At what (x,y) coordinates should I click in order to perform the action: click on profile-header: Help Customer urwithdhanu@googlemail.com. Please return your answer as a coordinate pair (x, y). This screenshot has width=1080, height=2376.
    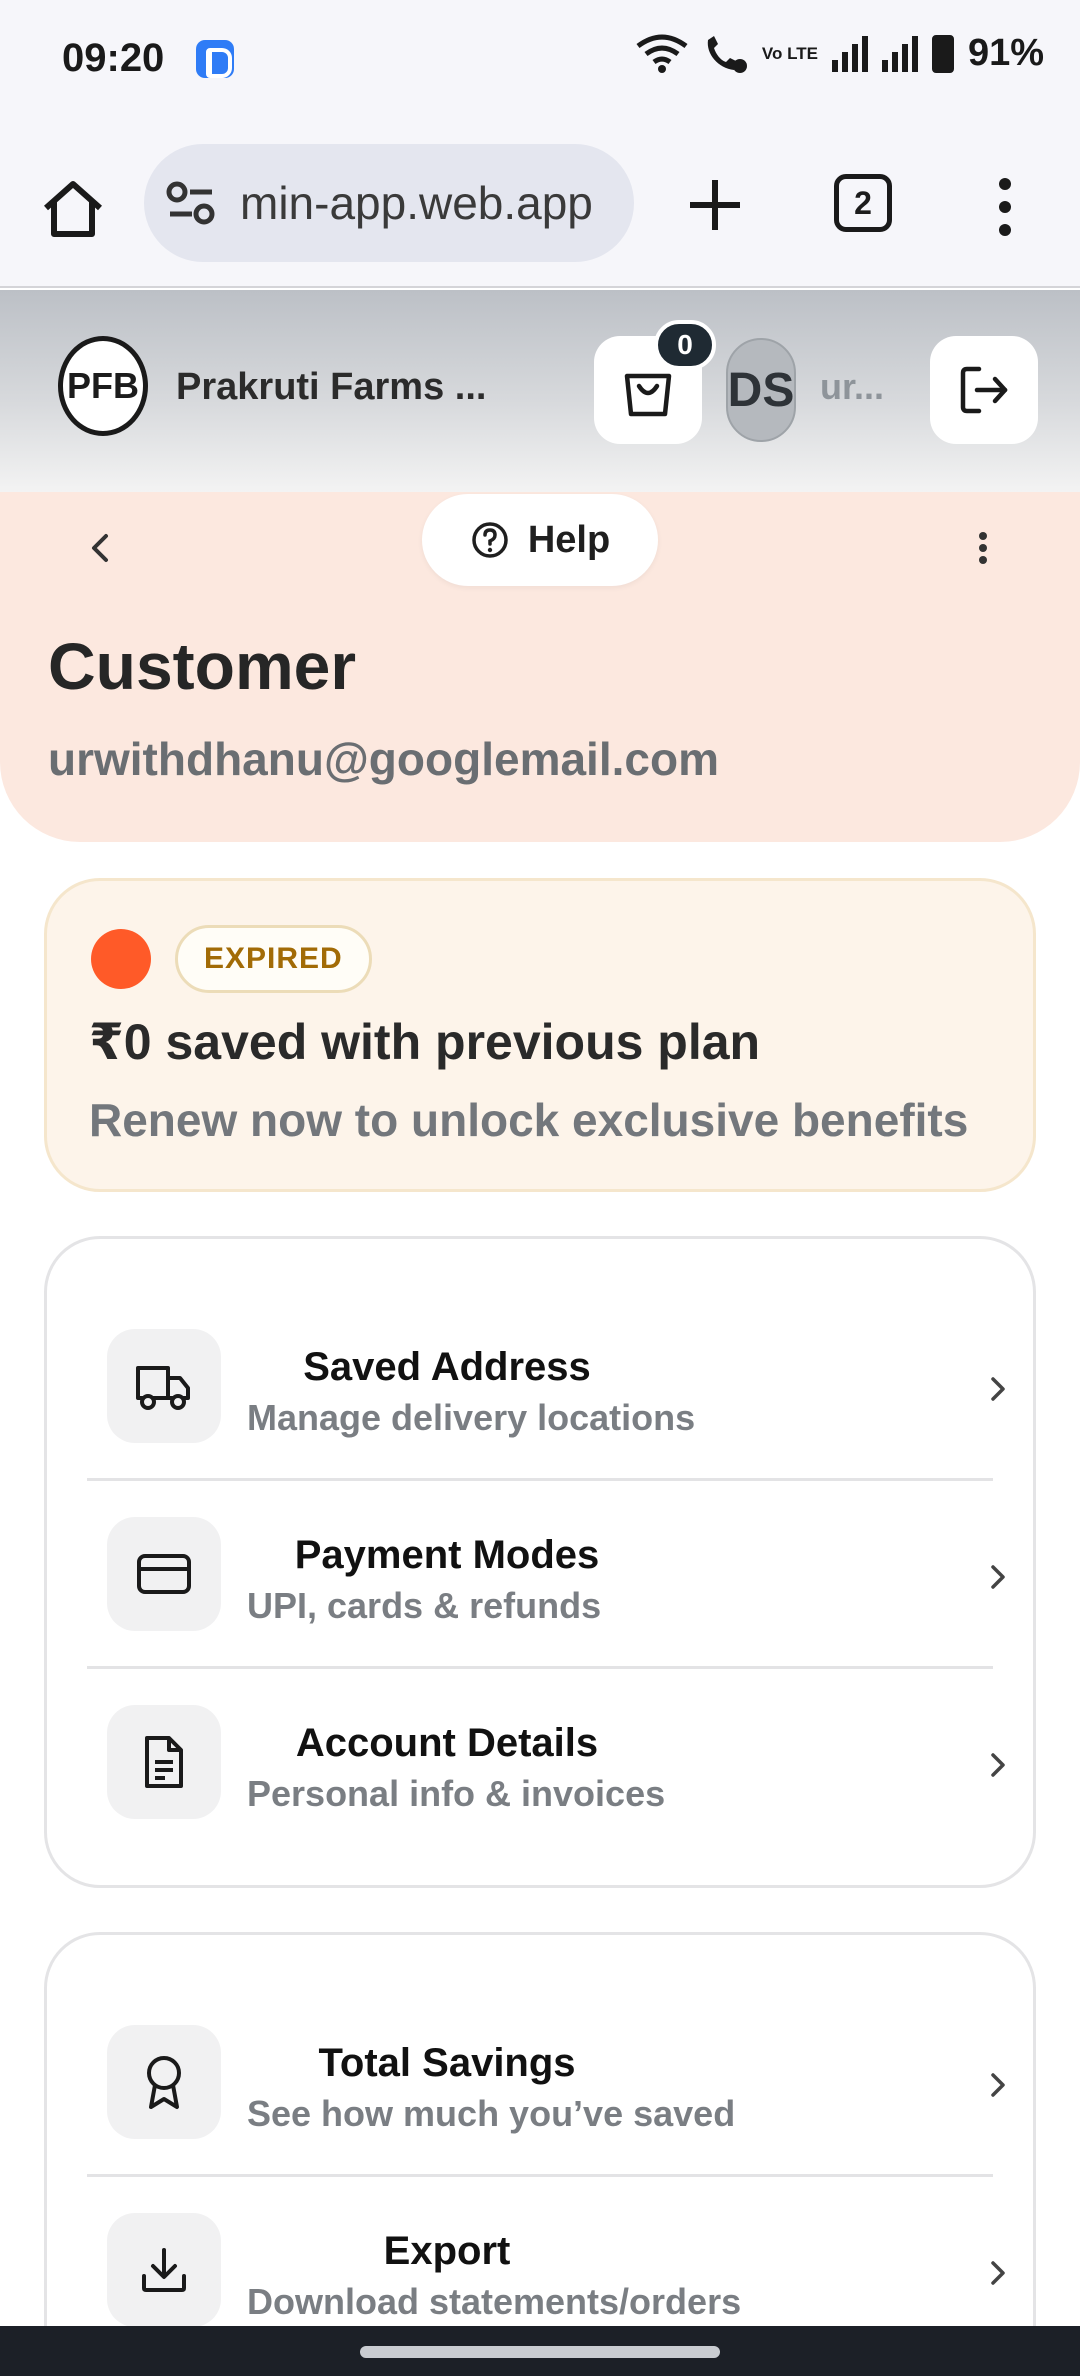
    Looking at the image, I should click on (540, 667).